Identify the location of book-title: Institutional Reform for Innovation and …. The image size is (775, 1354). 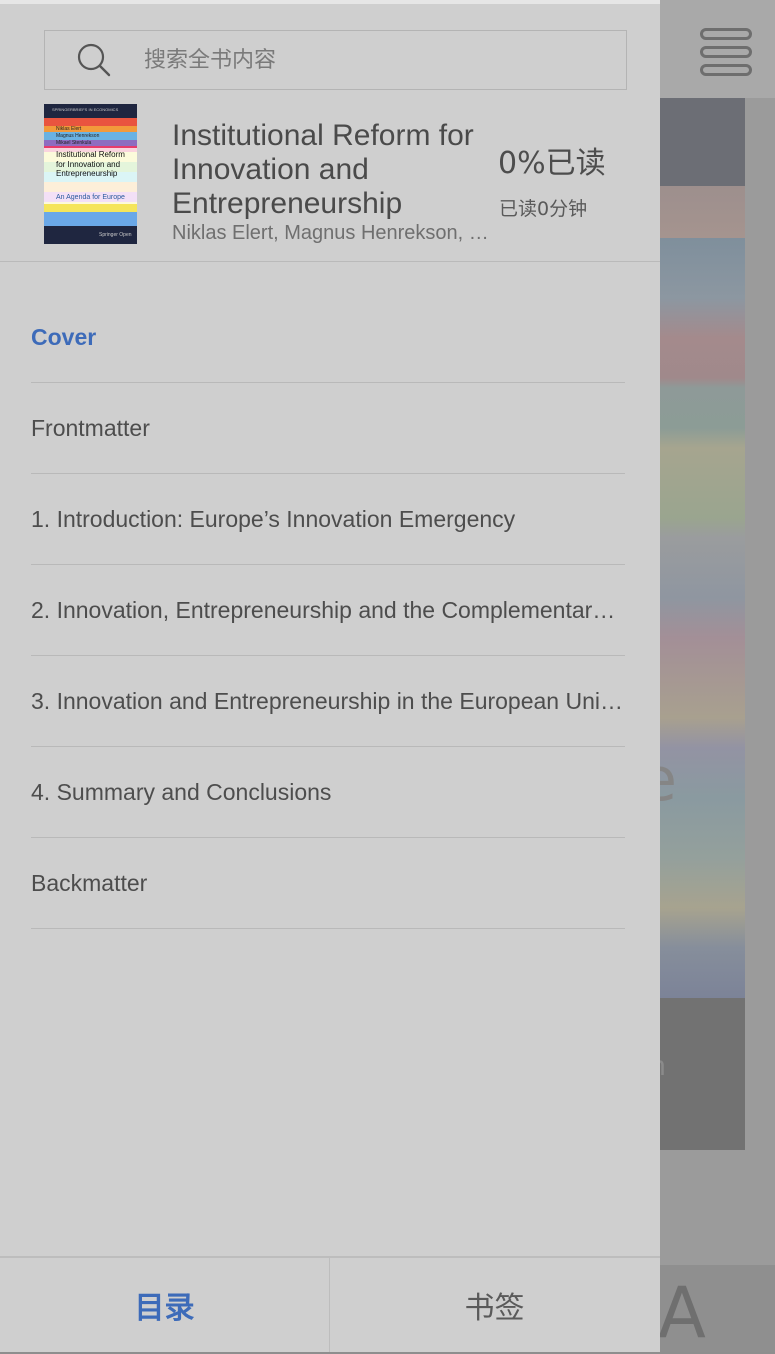
(323, 169).